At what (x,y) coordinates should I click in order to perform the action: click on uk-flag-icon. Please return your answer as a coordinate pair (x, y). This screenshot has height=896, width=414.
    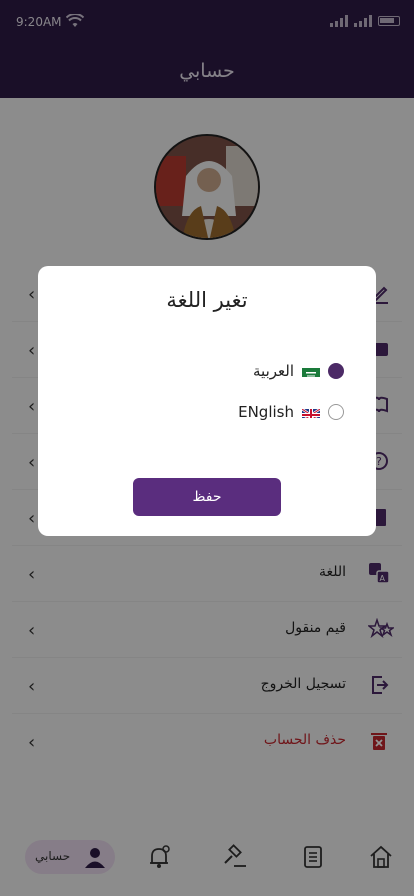
    Looking at the image, I should click on (311, 412).